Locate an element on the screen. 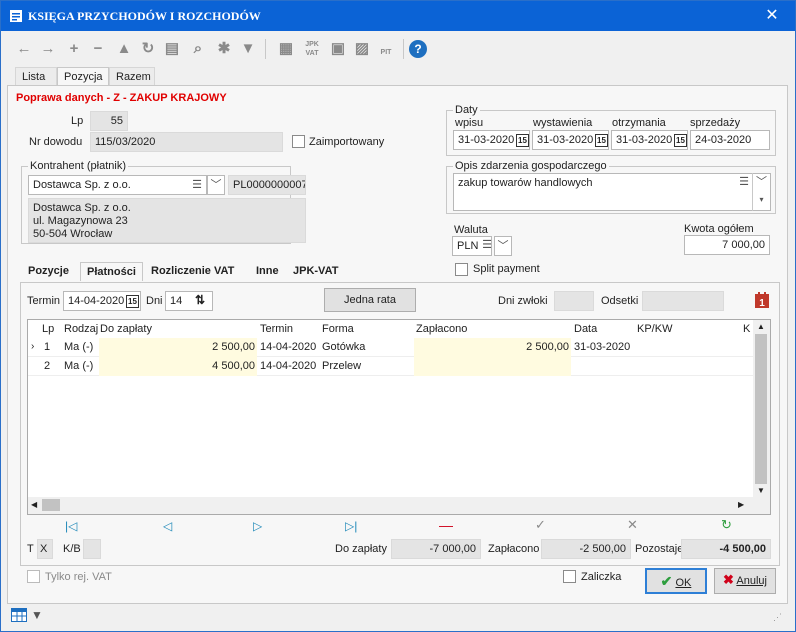 This screenshot has height=632, width=796. tab-pozycja: Pozycja is located at coordinates (83, 77).